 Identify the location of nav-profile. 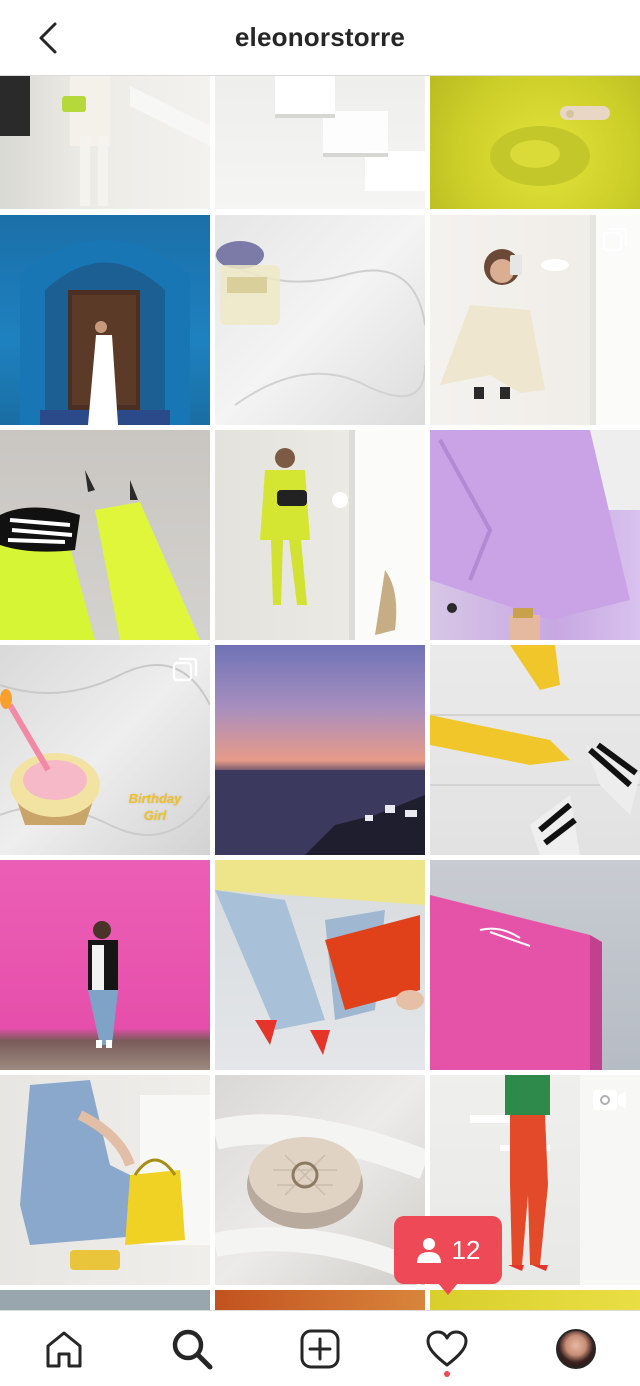
(576, 1349).